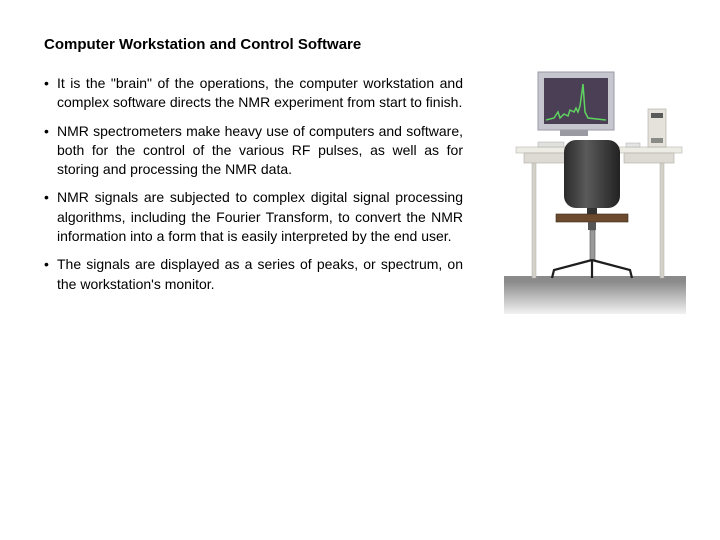 The height and width of the screenshot is (540, 720). Describe the element at coordinates (592, 226) in the screenshot. I see `chair-column` at that location.